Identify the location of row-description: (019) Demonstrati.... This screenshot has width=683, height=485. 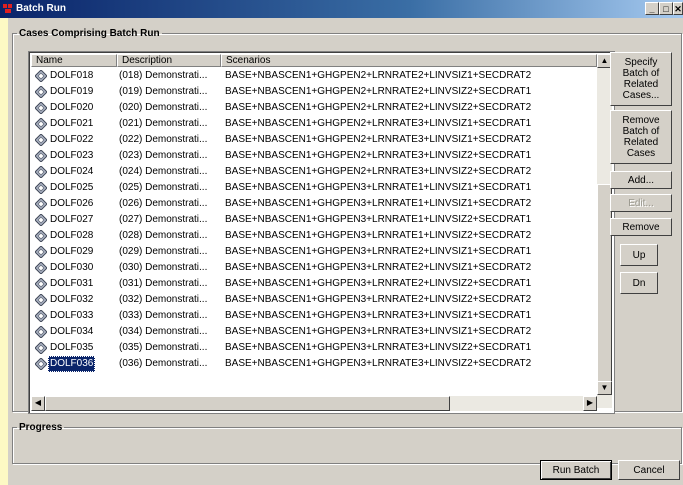
(163, 91).